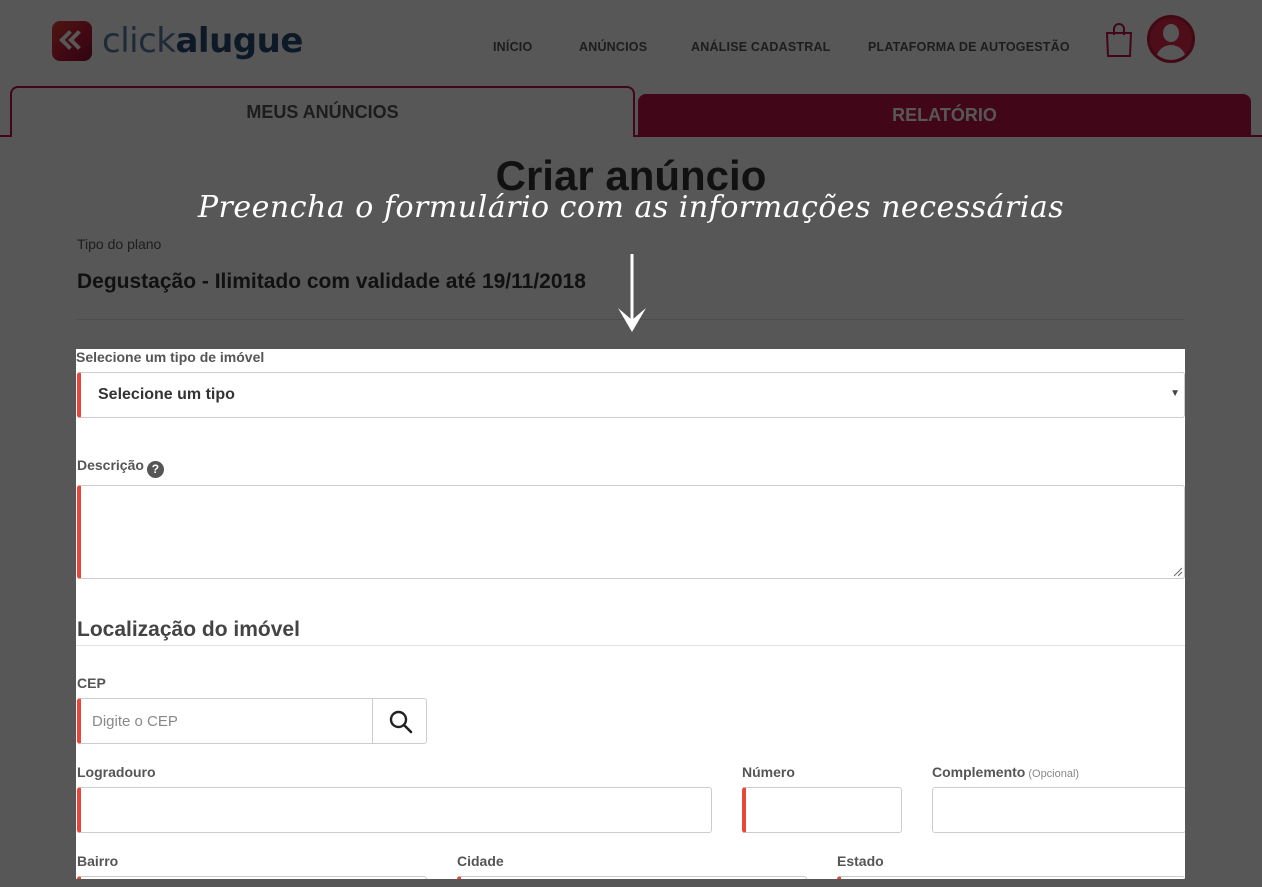  What do you see at coordinates (860, 861) in the screenshot?
I see `estado-label: Estado` at bounding box center [860, 861].